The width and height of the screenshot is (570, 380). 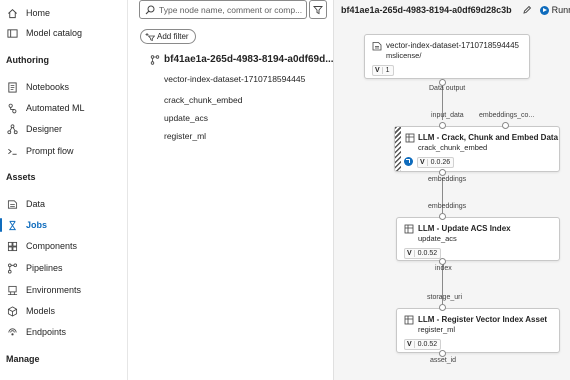 I want to click on tree-item-register-ml: register_ml, so click(x=185, y=136).